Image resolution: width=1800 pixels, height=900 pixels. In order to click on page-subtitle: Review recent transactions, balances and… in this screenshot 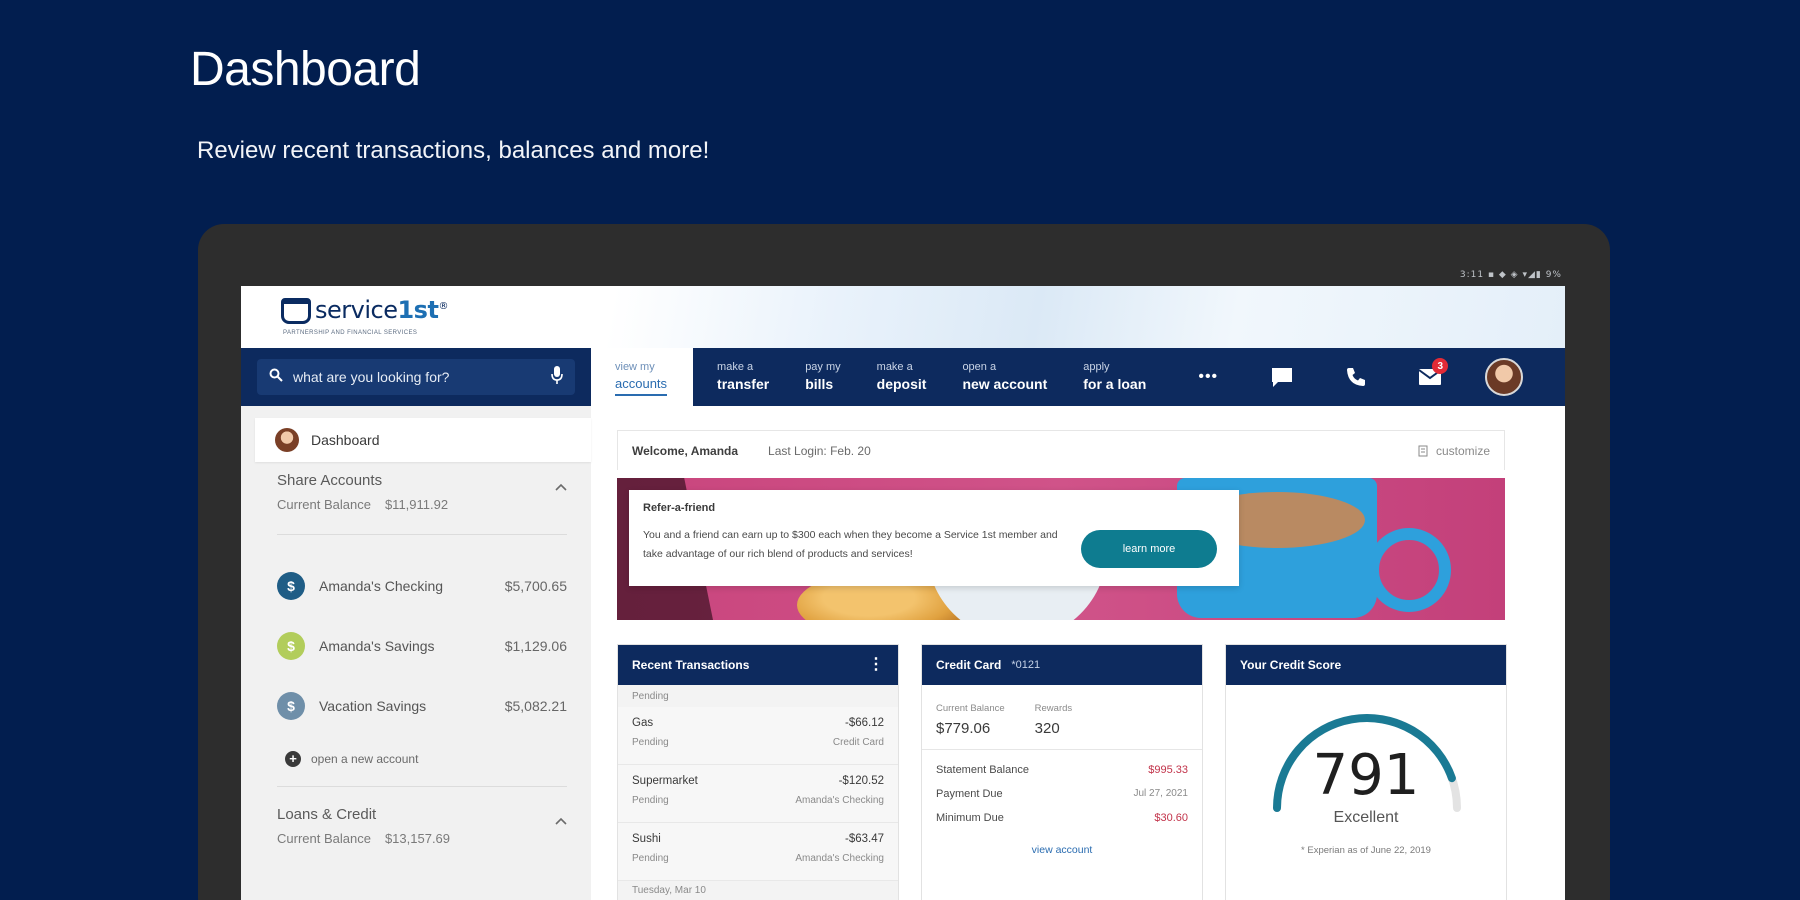, I will do `click(453, 150)`.